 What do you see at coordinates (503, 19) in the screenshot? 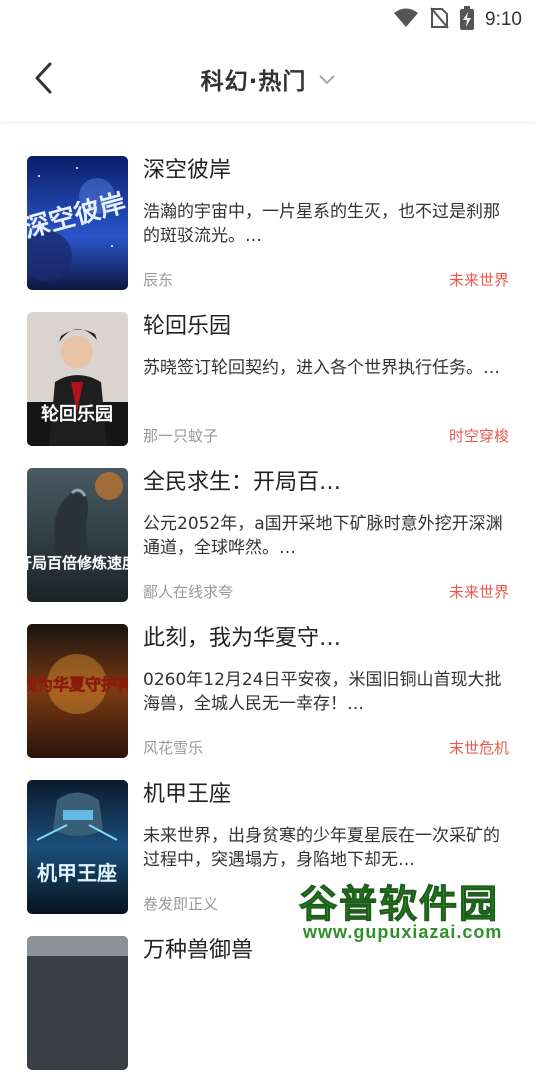
I see `status-time: 9:10` at bounding box center [503, 19].